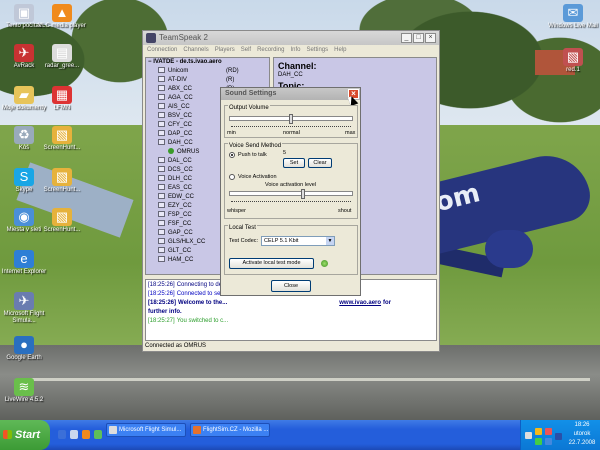 This screenshot has width=600, height=450. What do you see at coordinates (538, 441) in the screenshot?
I see `update-tray-icon` at bounding box center [538, 441].